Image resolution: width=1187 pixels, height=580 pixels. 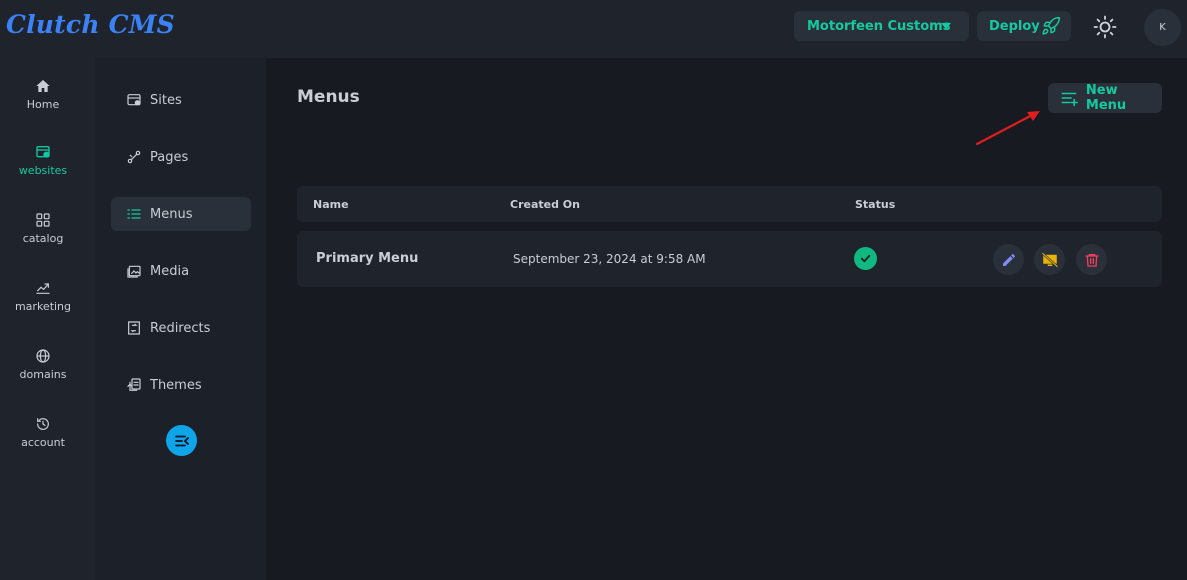 I want to click on deploy-button: Deploy, so click(x=1024, y=26).